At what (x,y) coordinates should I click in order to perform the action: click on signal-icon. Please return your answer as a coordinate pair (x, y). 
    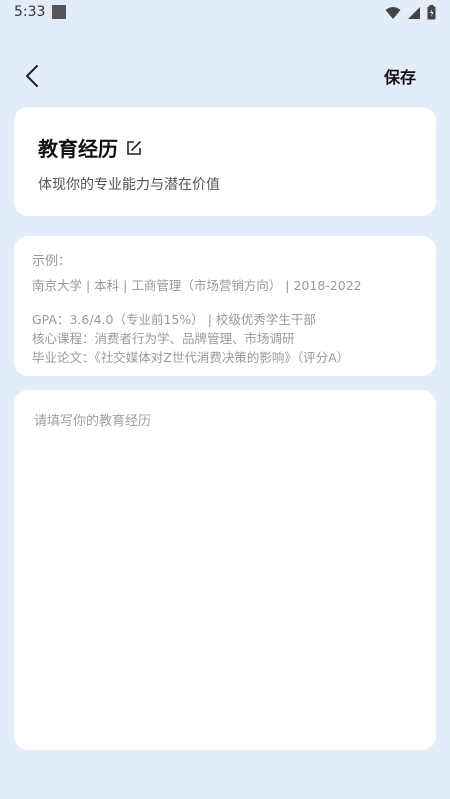
    Looking at the image, I should click on (414, 12).